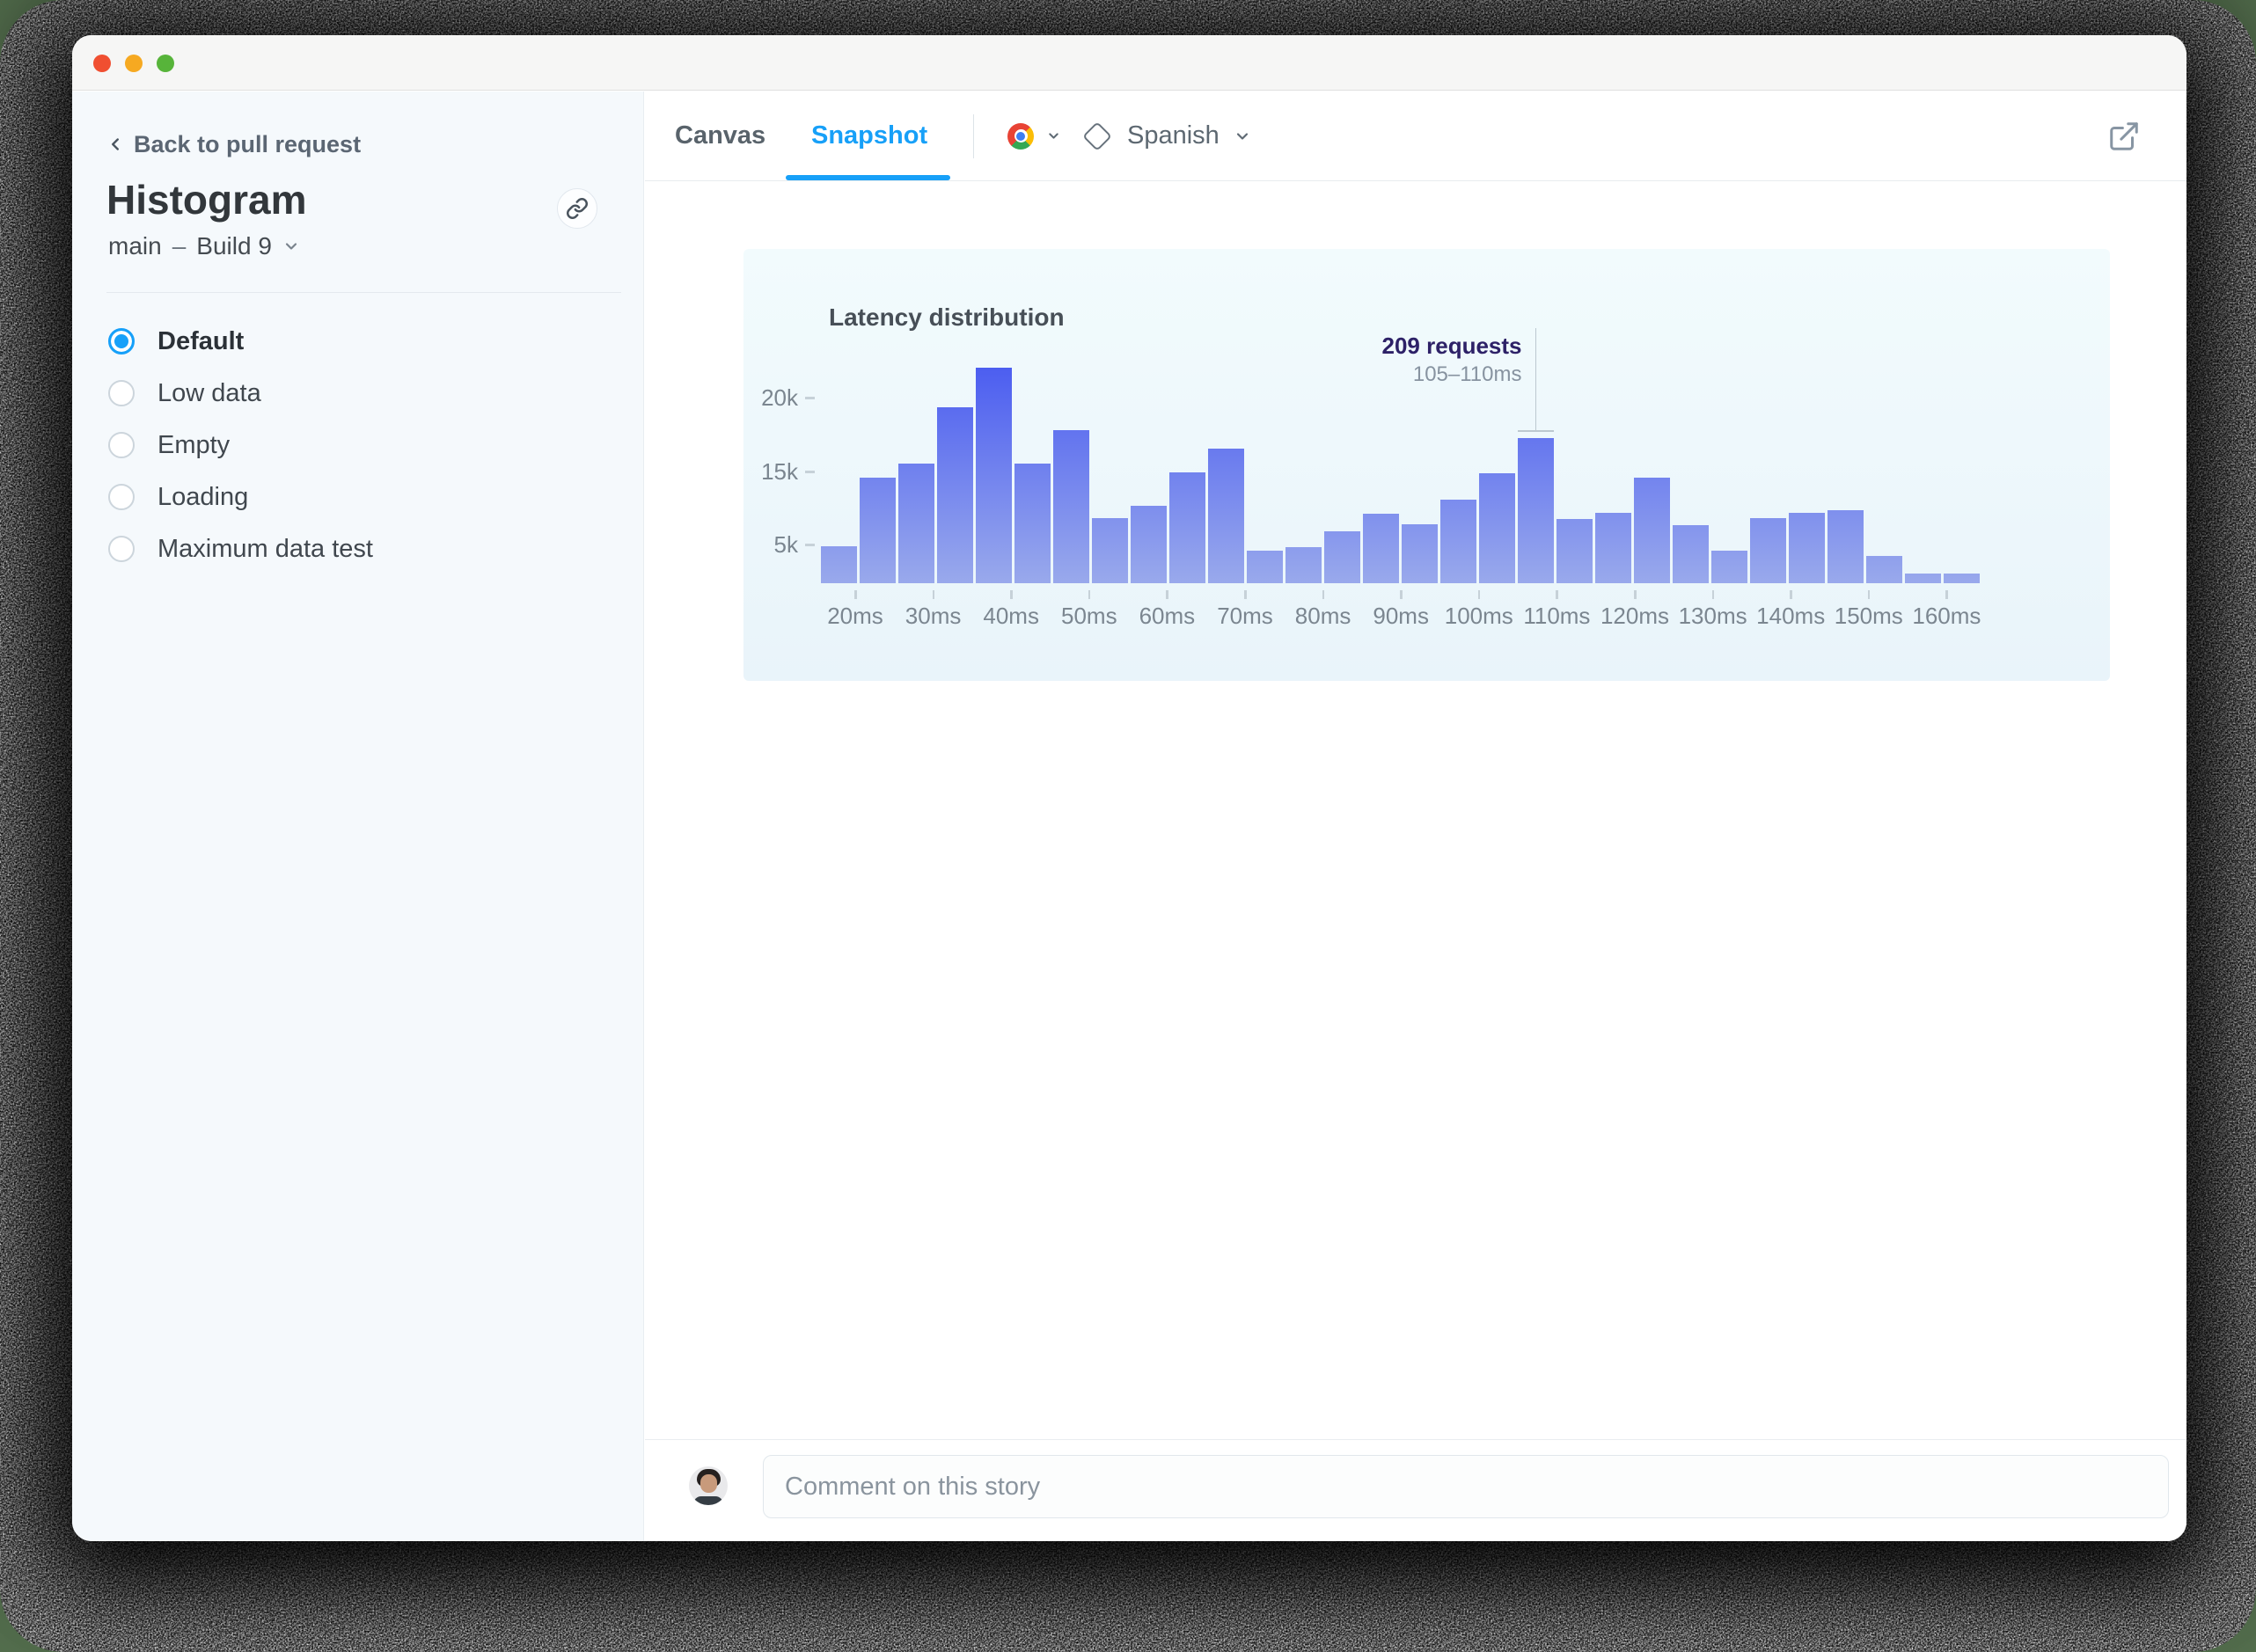 The height and width of the screenshot is (1652, 2256). What do you see at coordinates (1947, 616) in the screenshot?
I see `x-axis-tick-label: 160ms` at bounding box center [1947, 616].